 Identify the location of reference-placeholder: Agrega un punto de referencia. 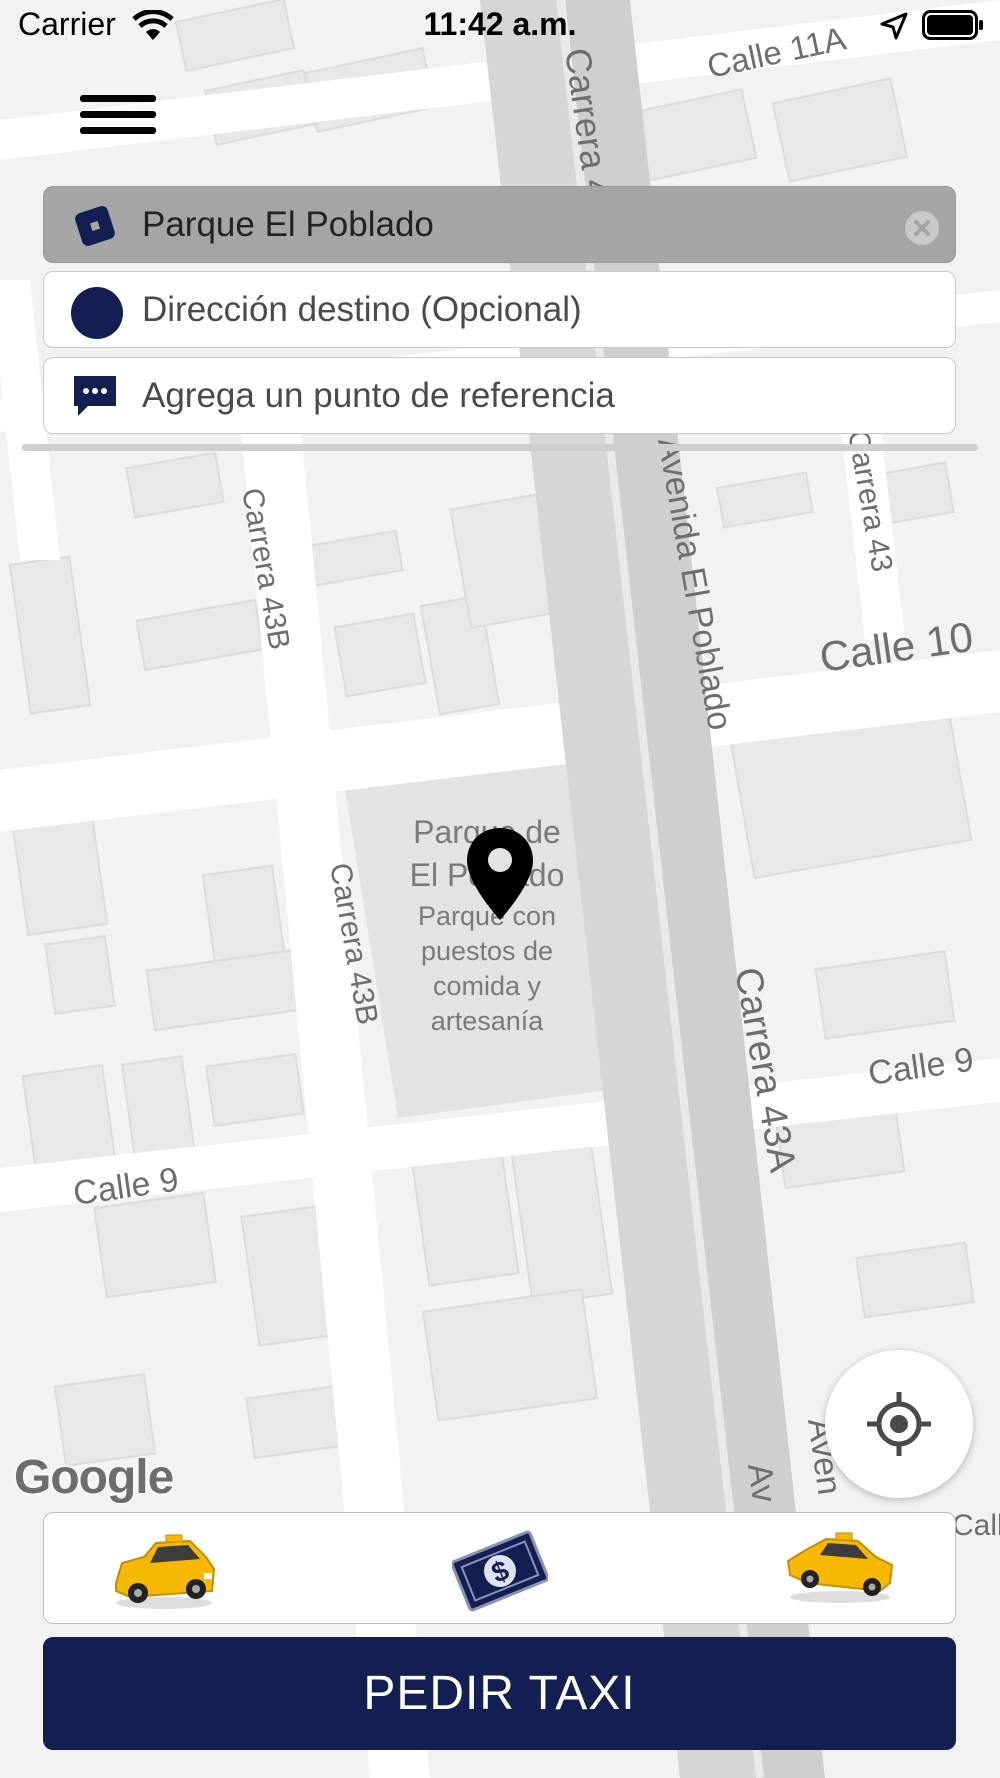
(378, 395).